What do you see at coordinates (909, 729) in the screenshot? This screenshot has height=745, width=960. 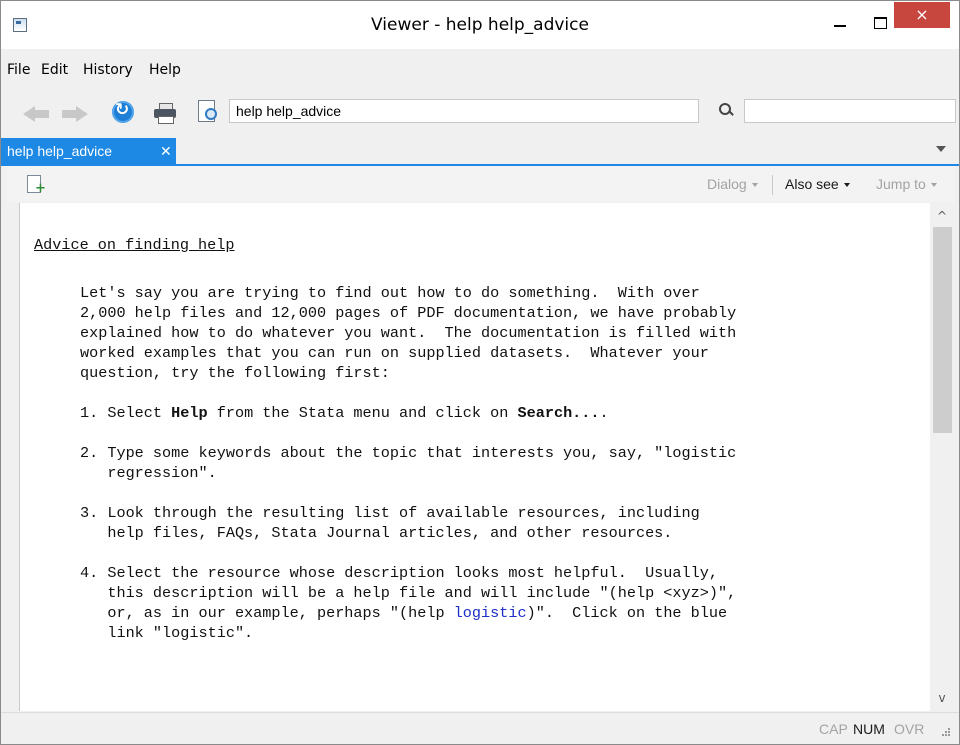 I see `ovr-indicator: OVR` at bounding box center [909, 729].